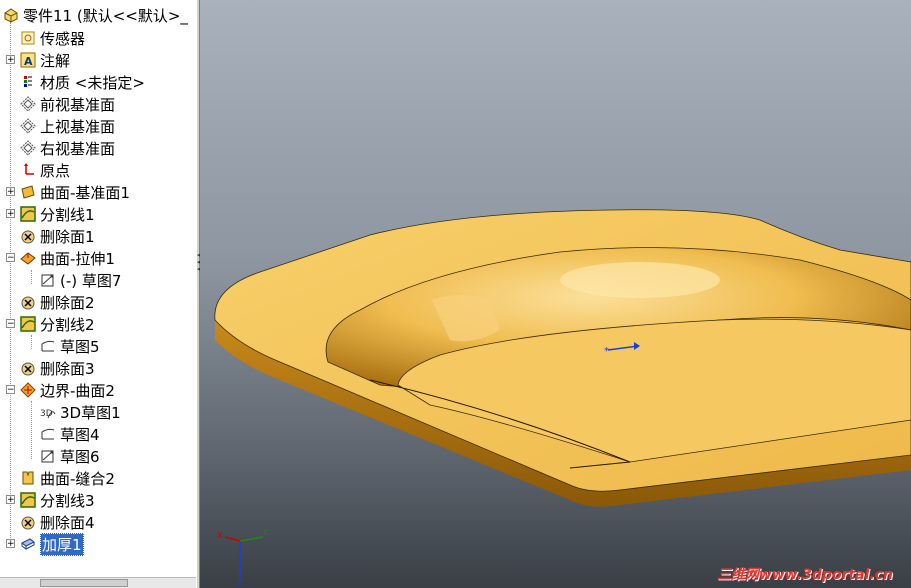  I want to click on tree-item-label: 分割线3, so click(67, 500).